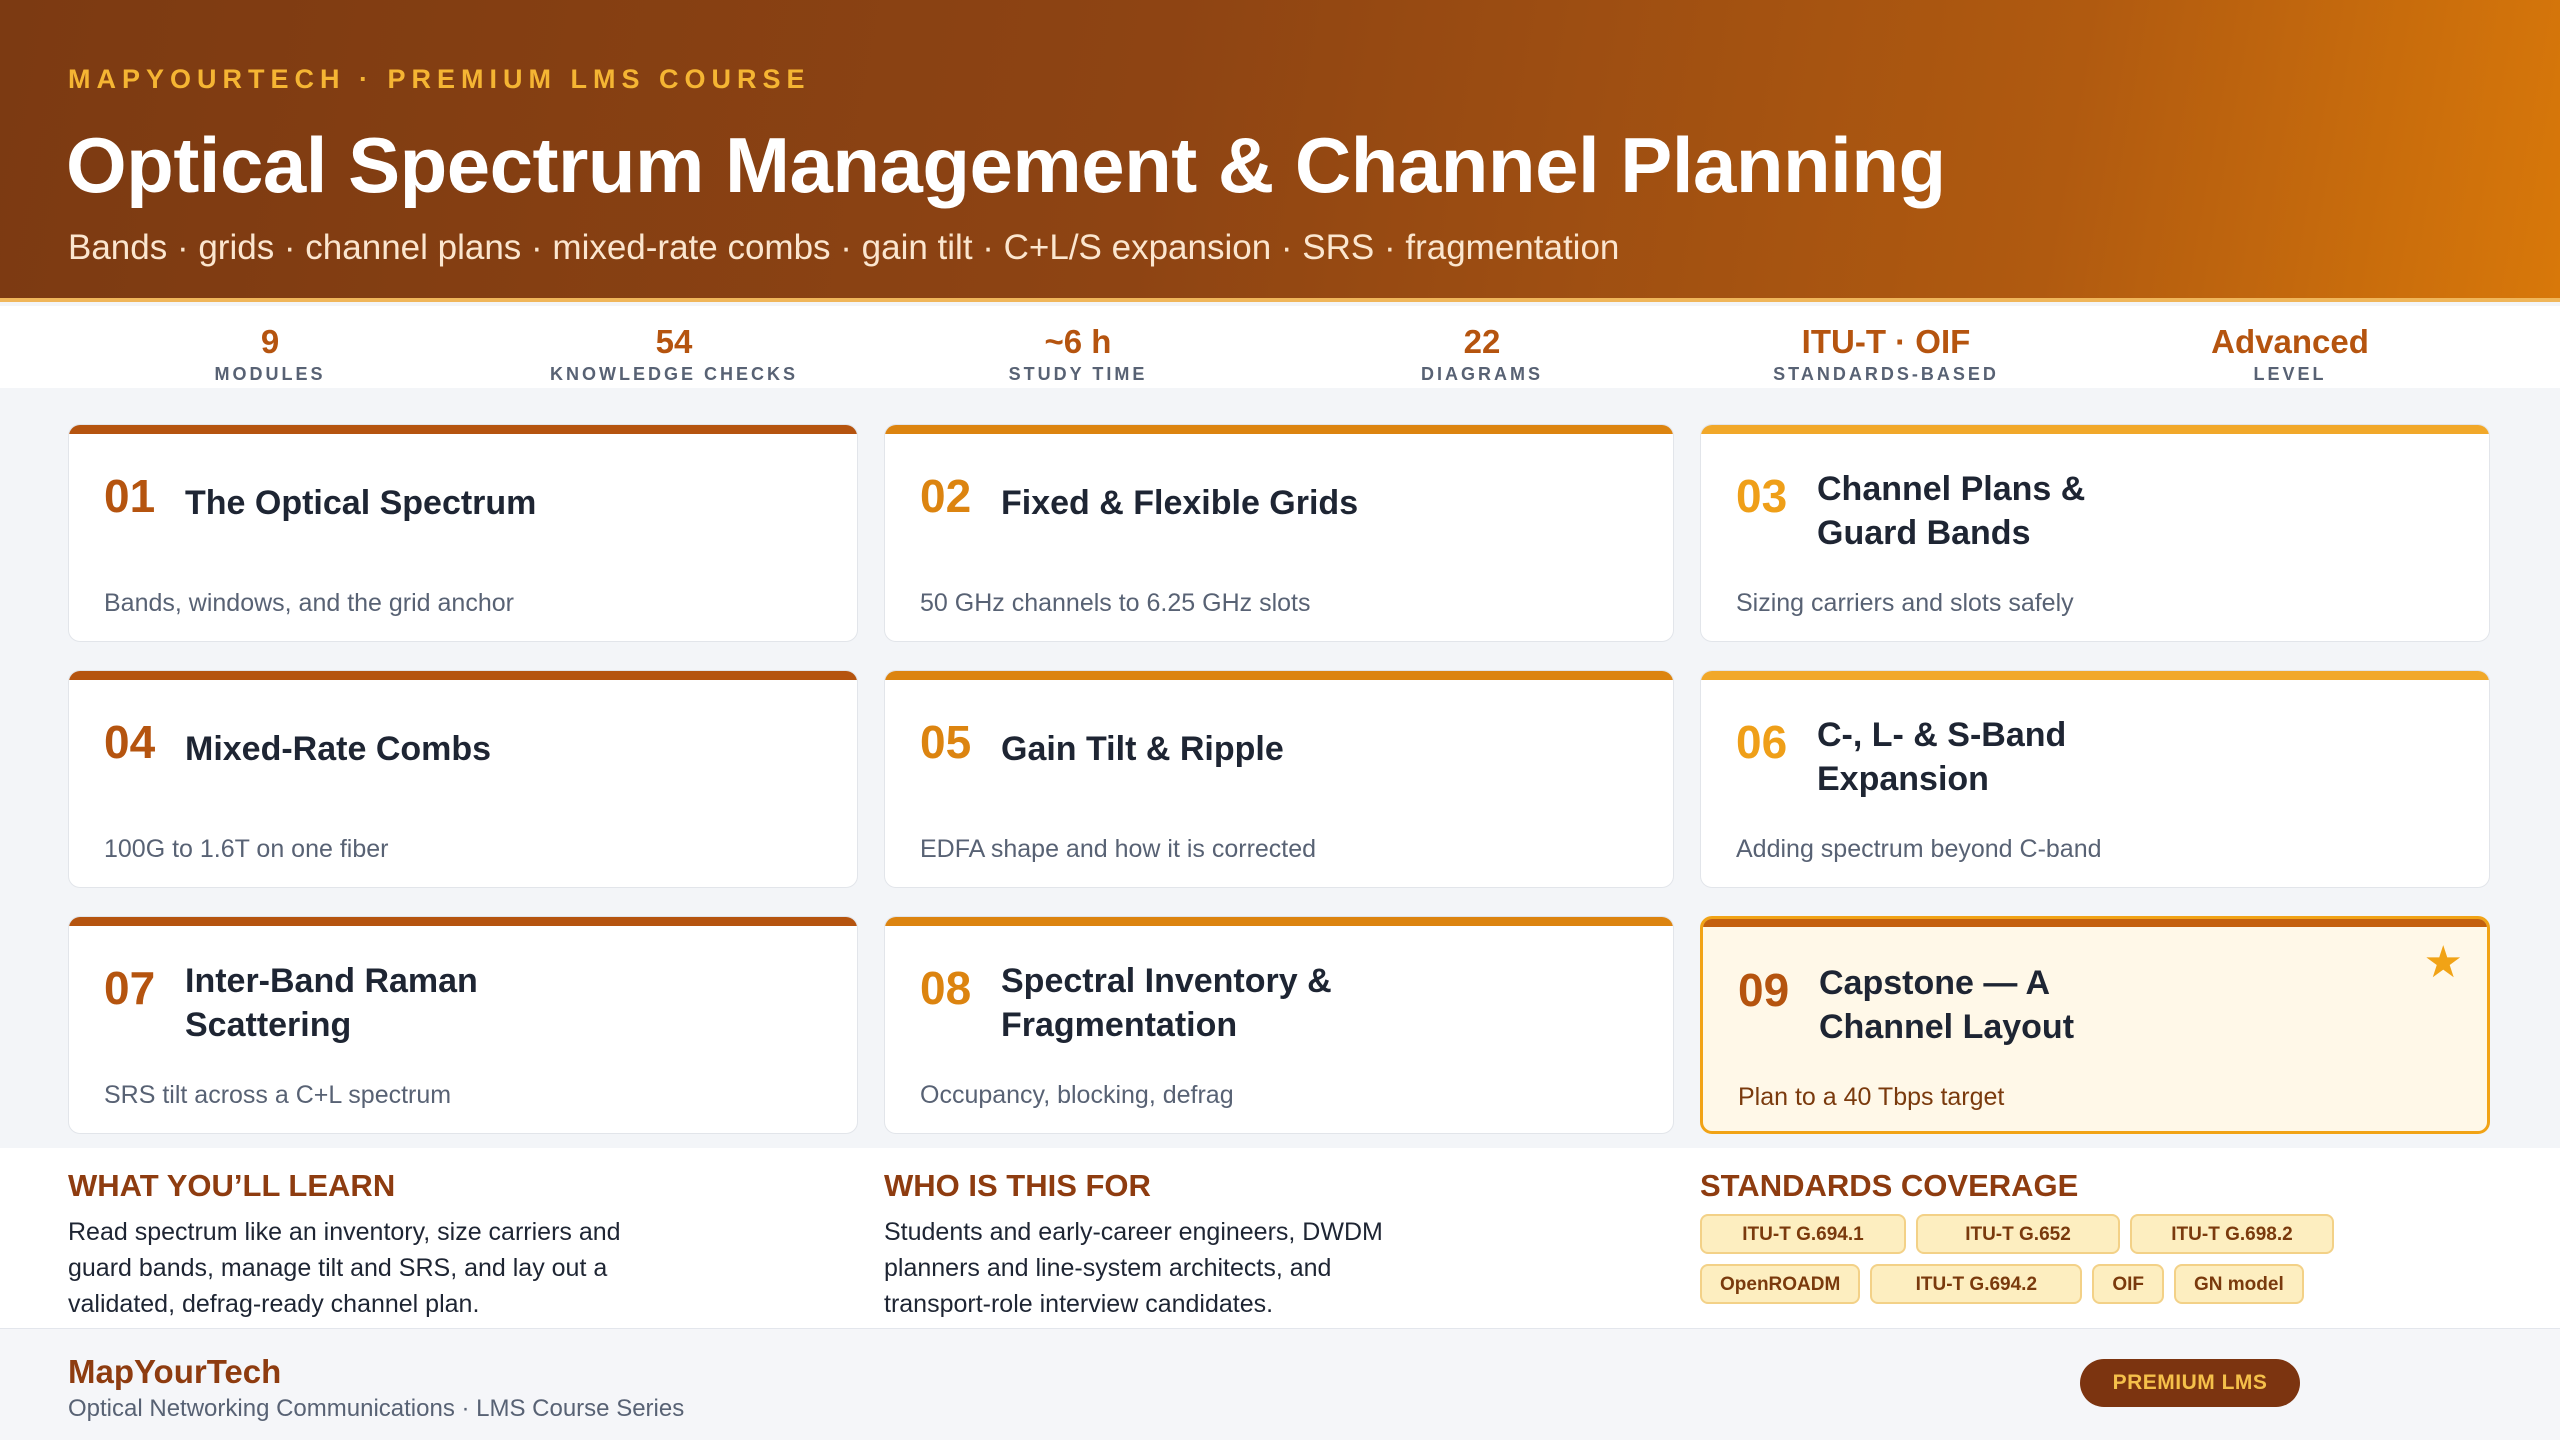  I want to click on module-description: Adding spectrum beyond C-band, so click(1919, 849).